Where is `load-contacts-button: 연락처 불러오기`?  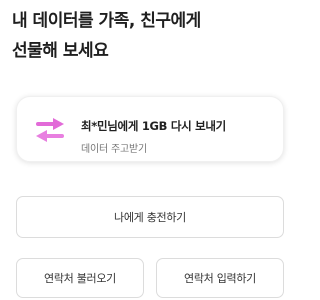
load-contacts-button: 연락처 불러오기 is located at coordinates (80, 278).